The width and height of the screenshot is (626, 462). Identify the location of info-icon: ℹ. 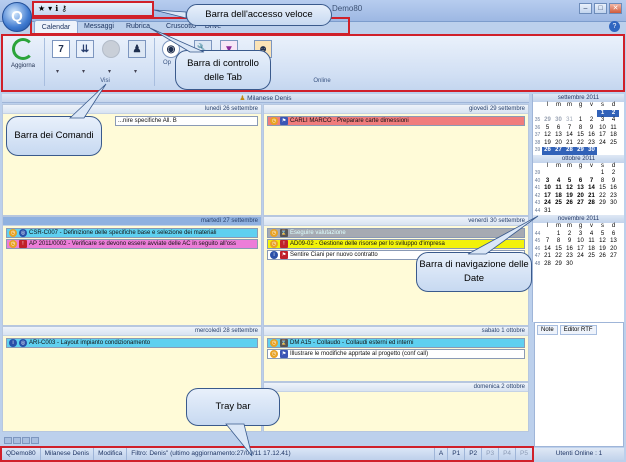
(56, 9).